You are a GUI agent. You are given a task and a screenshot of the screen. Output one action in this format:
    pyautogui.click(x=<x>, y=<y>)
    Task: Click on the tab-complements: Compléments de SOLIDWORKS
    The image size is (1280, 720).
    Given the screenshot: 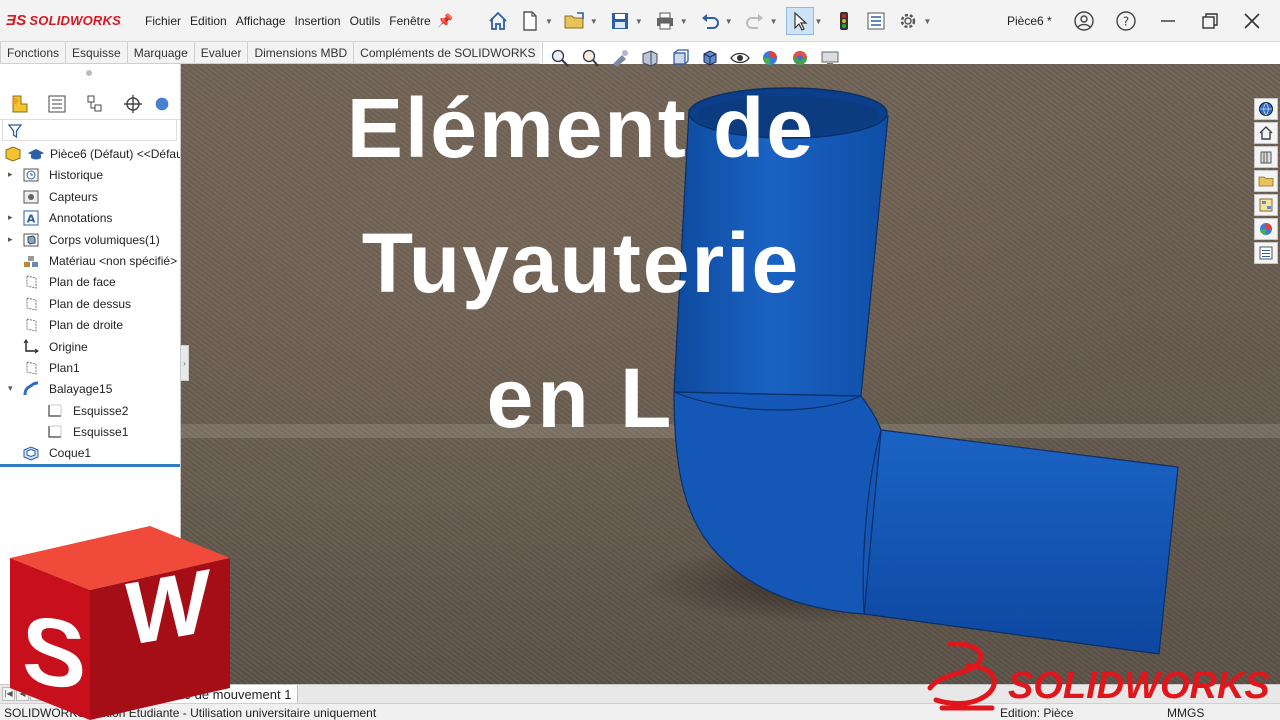 What is the action you would take?
    pyautogui.click(x=448, y=52)
    